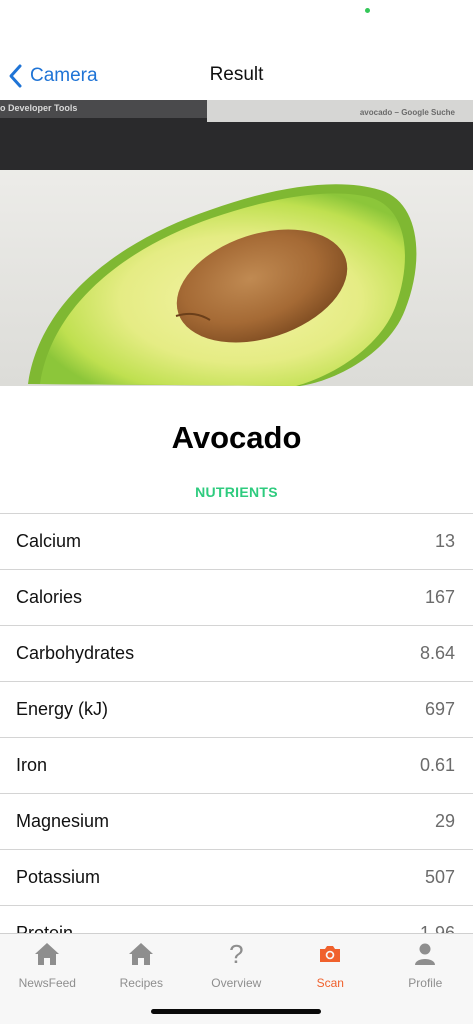 Image resolution: width=473 pixels, height=1024 pixels. I want to click on person-icon, so click(425, 954).